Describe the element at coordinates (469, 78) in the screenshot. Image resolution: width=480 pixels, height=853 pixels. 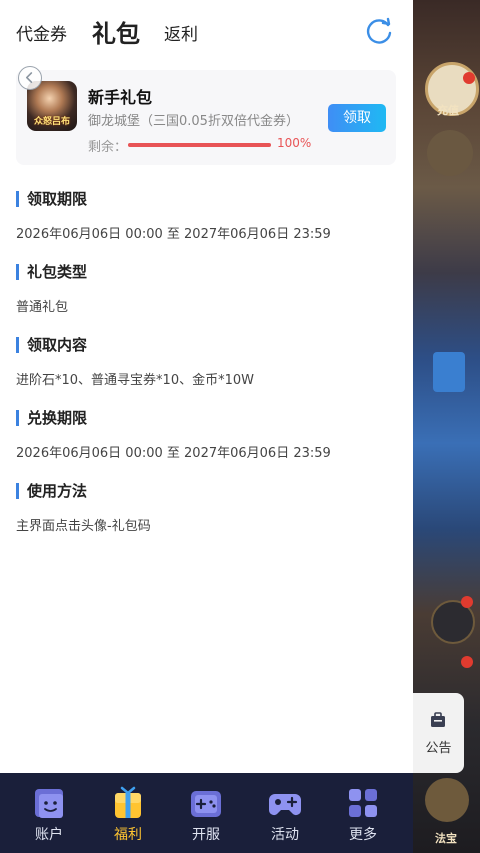
I see `notification-dot` at that location.